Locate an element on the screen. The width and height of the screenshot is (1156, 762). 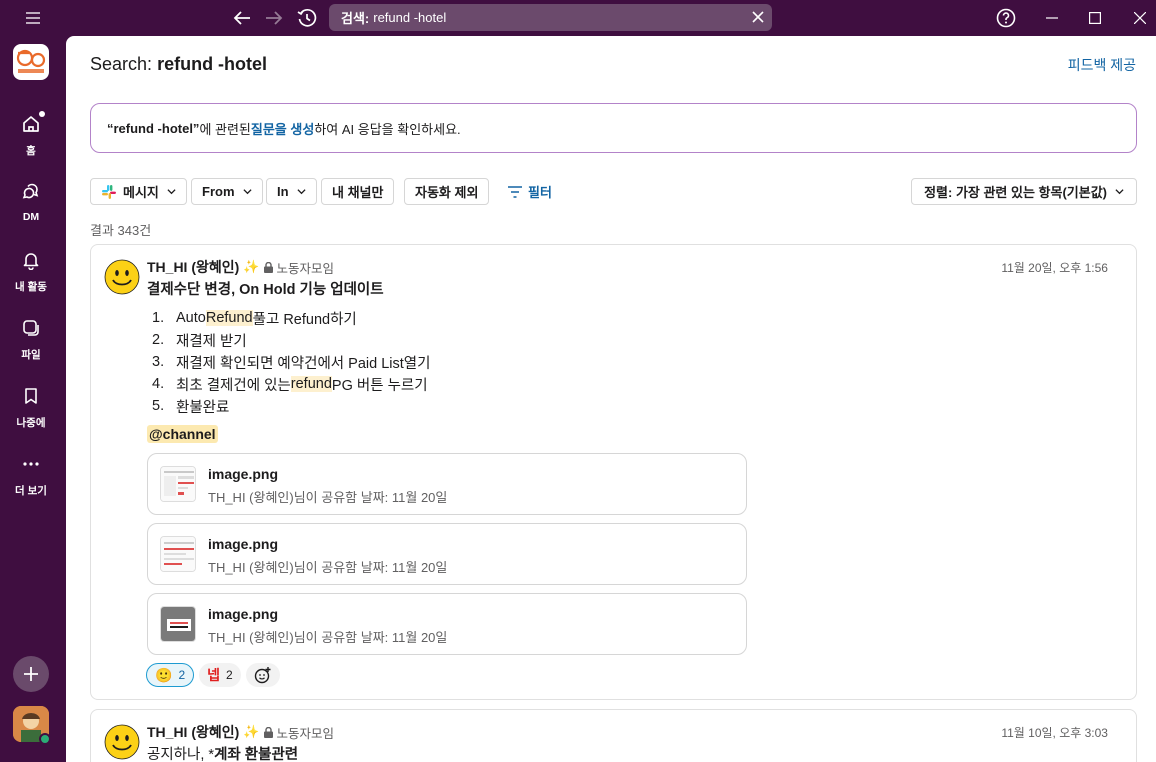
list-text: Auto is located at coordinates (191, 318).